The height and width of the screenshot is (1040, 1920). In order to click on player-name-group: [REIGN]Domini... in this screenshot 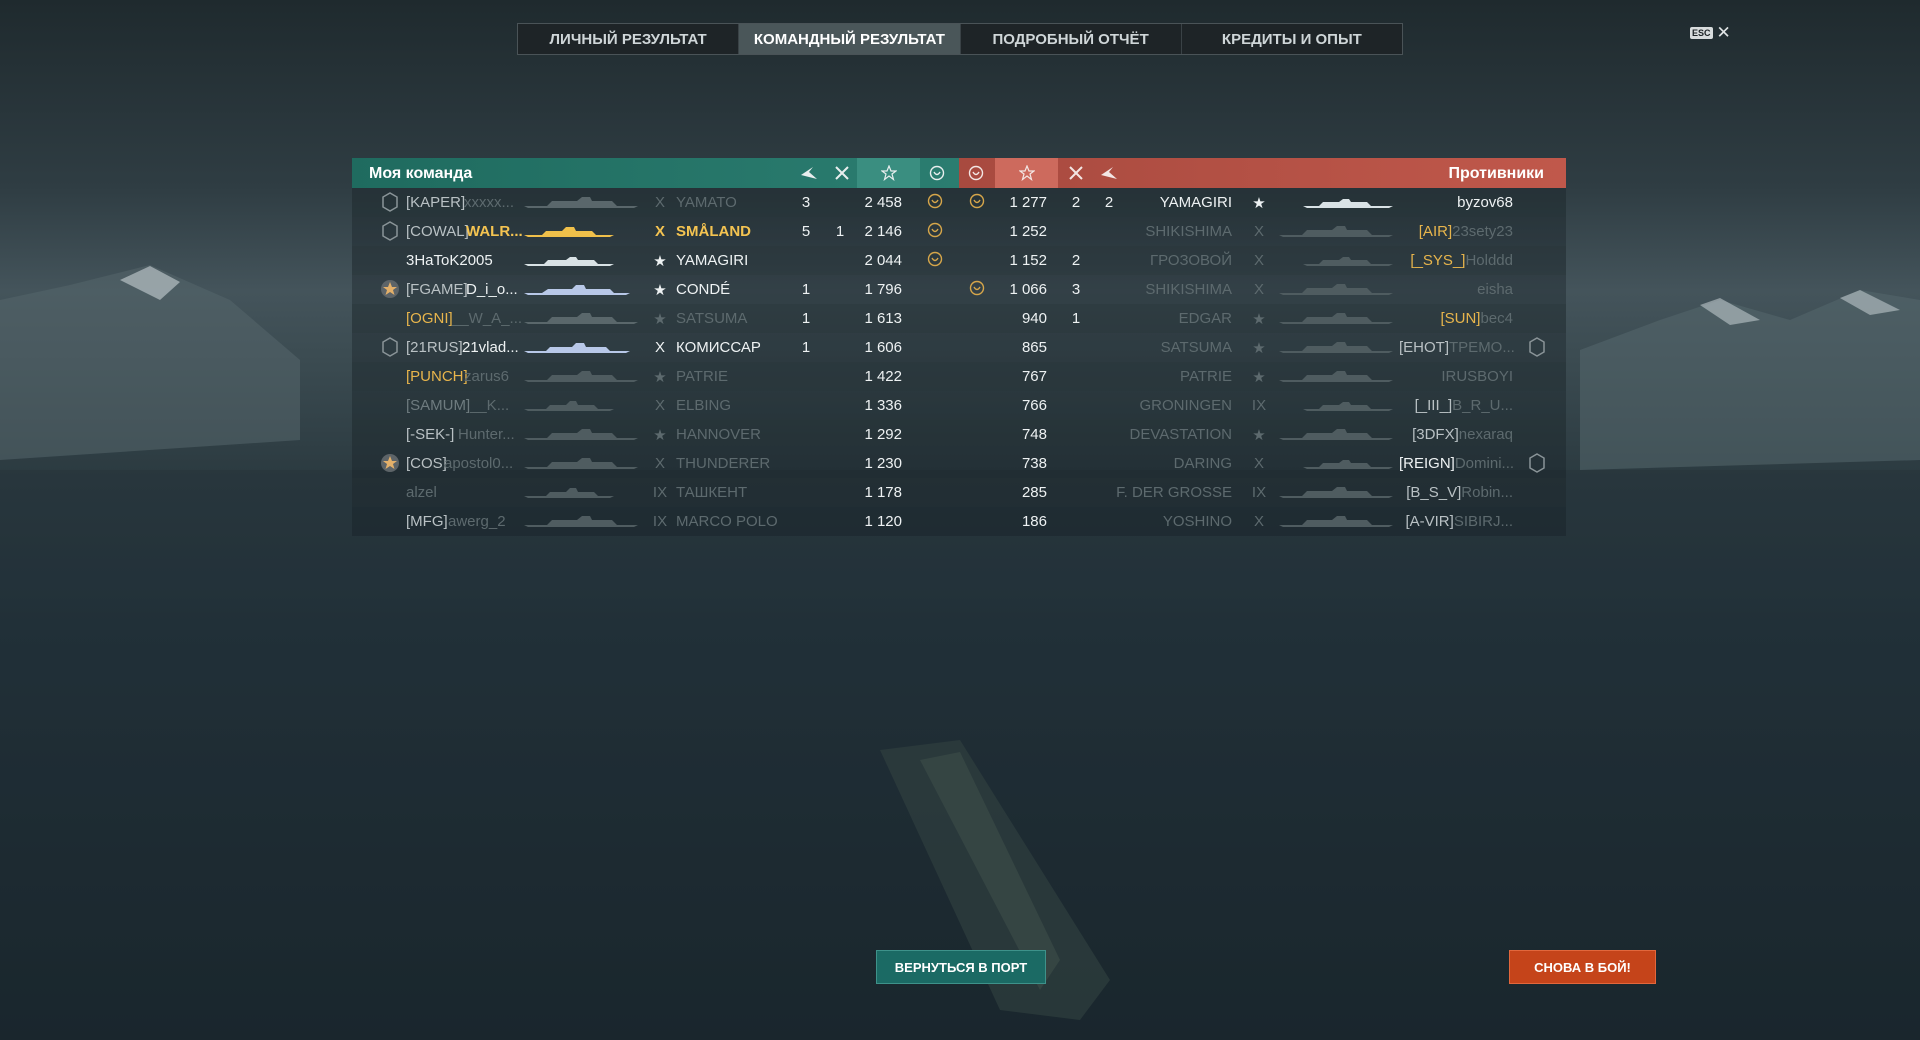, I will do `click(1456, 463)`.